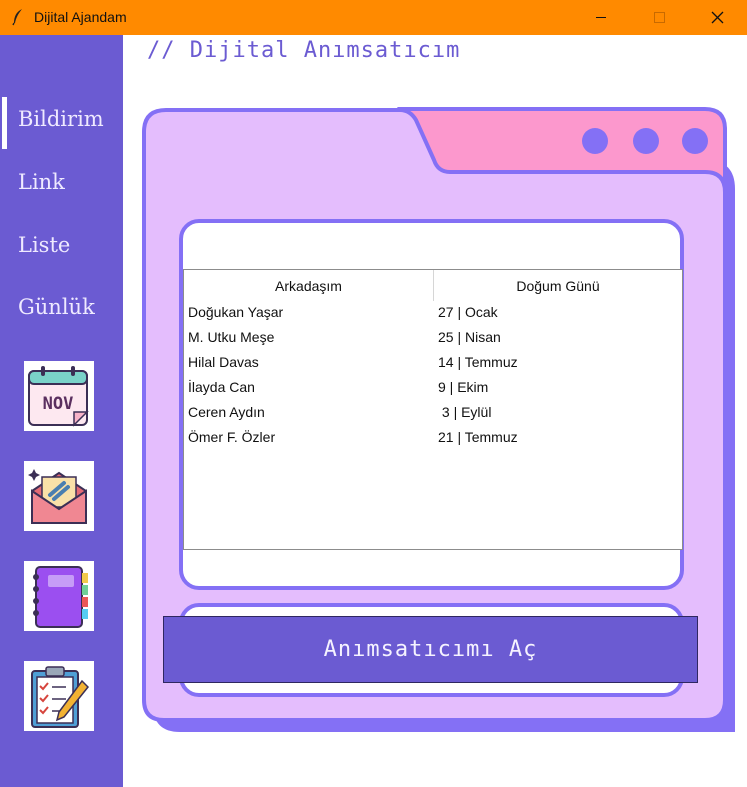 The width and height of the screenshot is (747, 787). What do you see at coordinates (223, 362) in the screenshot?
I see `table-cell-name: Hilal Davas` at bounding box center [223, 362].